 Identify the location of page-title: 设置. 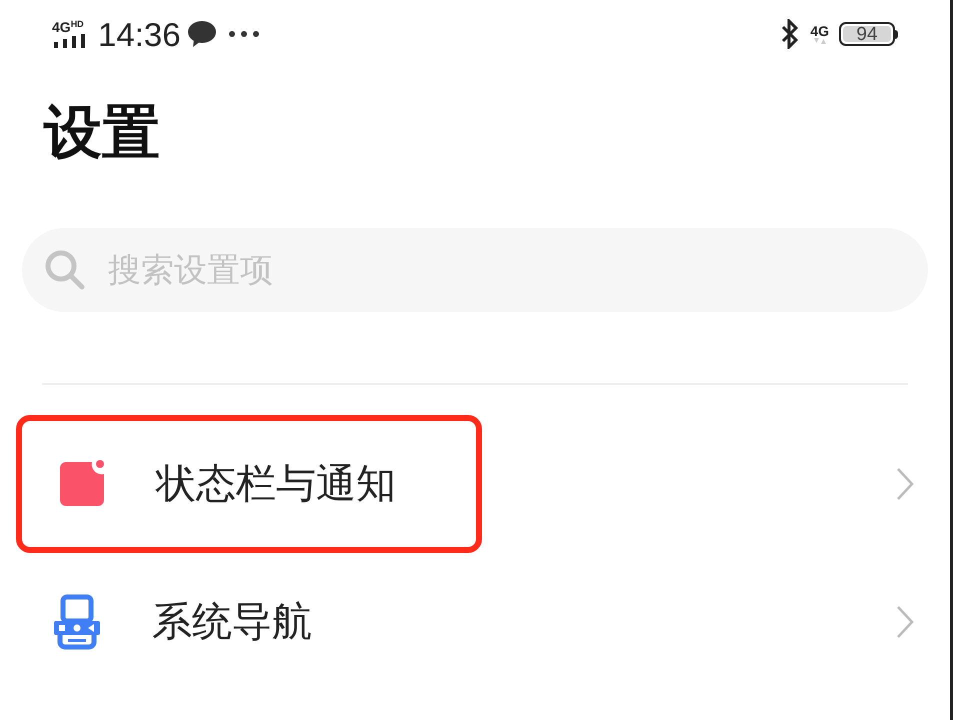
(102, 133).